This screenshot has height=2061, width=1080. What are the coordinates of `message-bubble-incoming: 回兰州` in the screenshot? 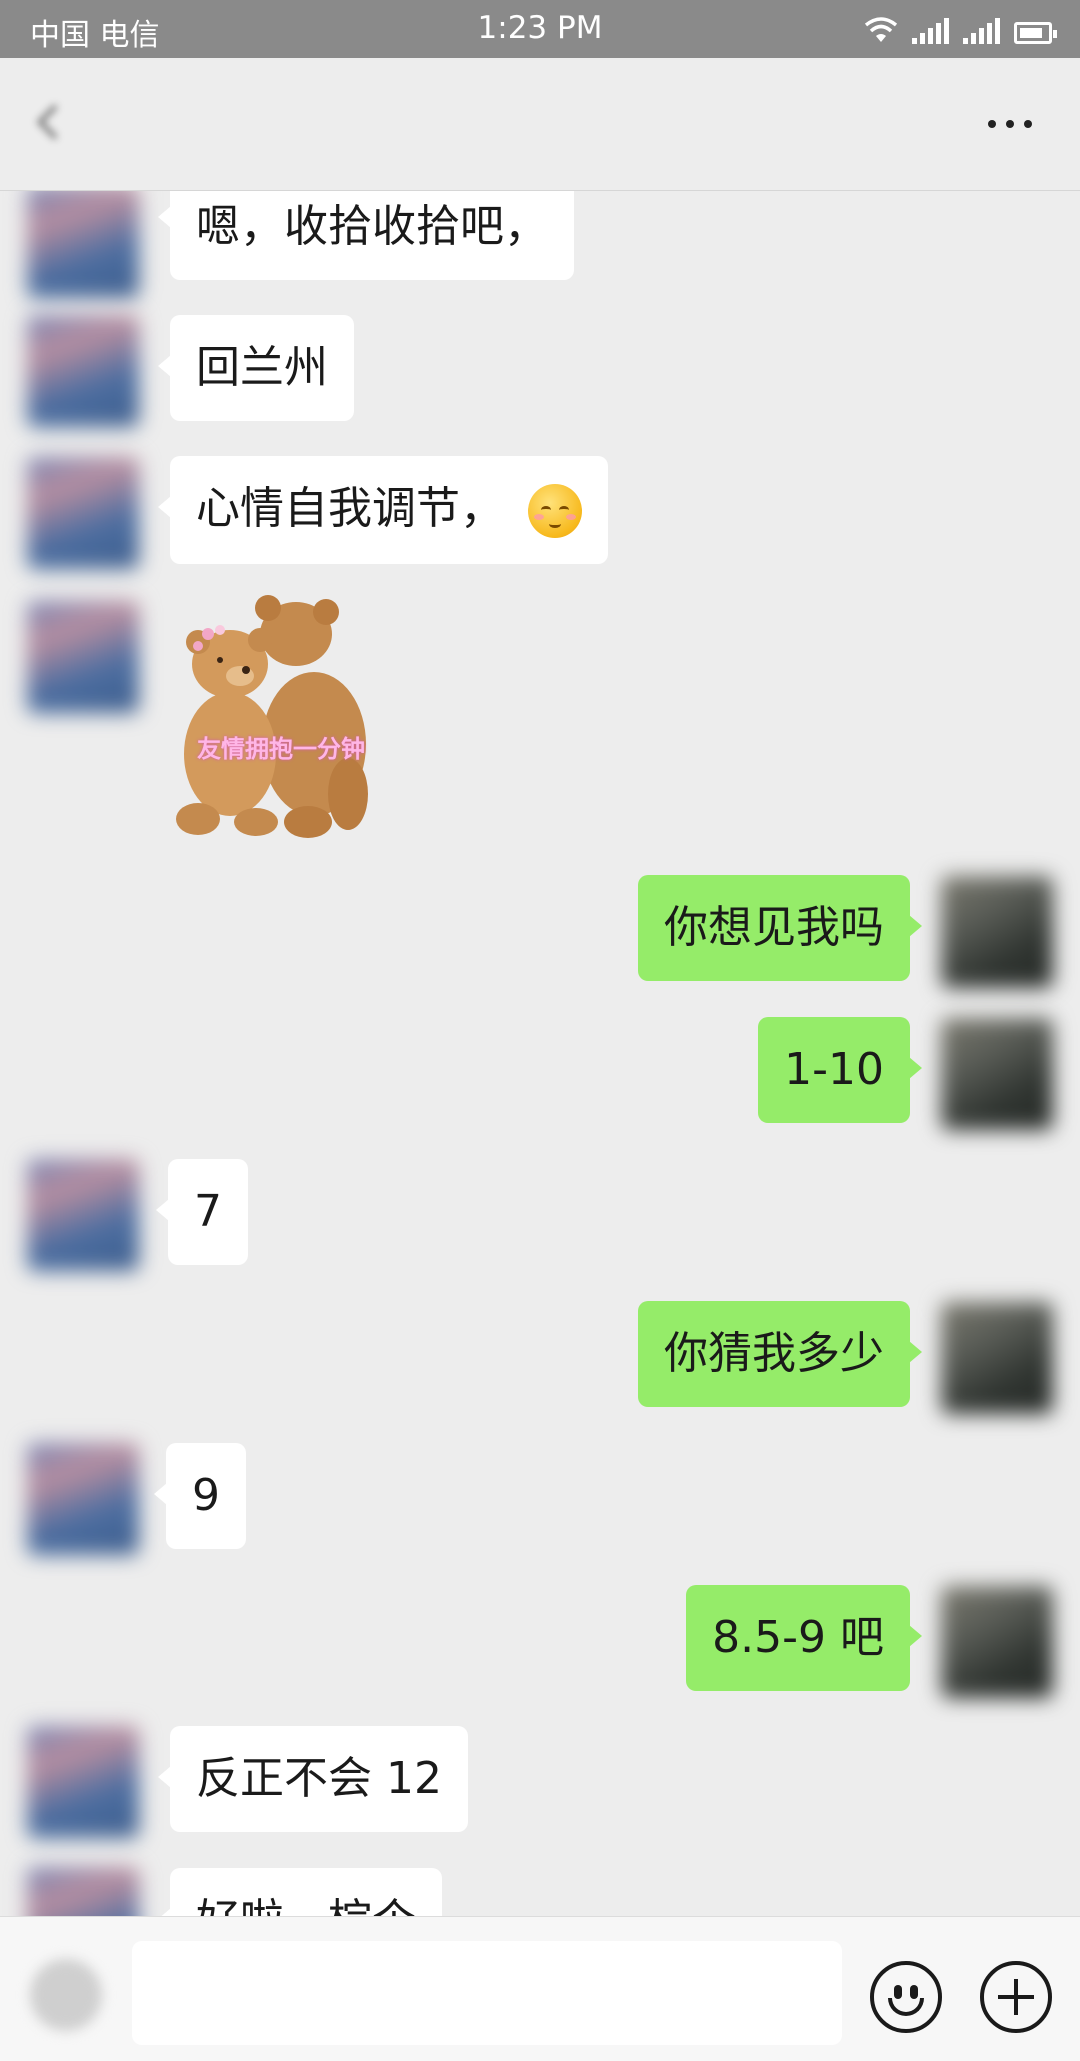 It's located at (256, 368).